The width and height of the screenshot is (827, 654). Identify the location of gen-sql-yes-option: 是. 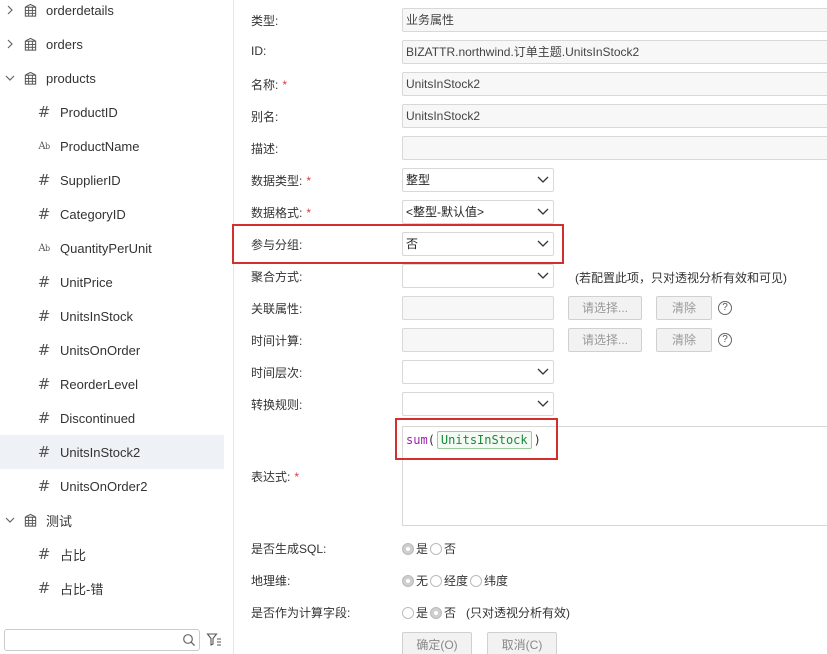
(415, 548).